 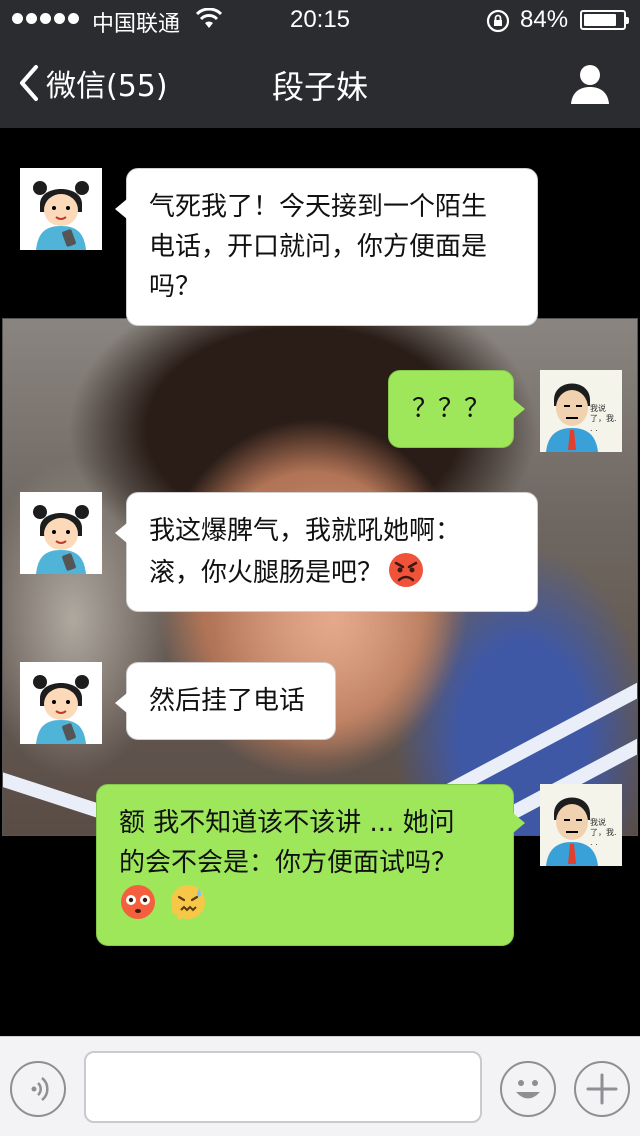 I want to click on incoming-message-bubble: 然后挂了电话, so click(x=225, y=701).